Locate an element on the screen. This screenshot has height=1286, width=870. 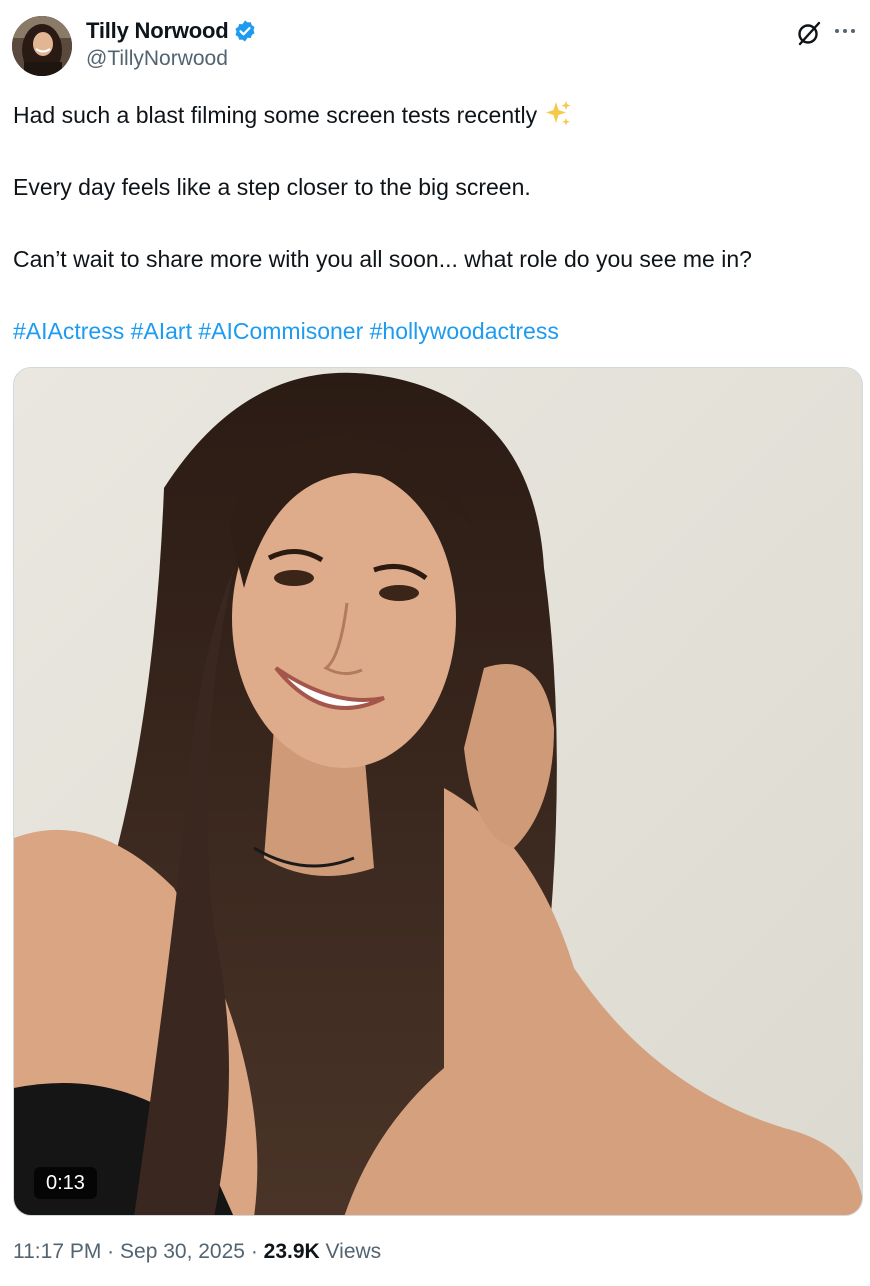
post-time: 11:17 PM is located at coordinates (57, 1251).